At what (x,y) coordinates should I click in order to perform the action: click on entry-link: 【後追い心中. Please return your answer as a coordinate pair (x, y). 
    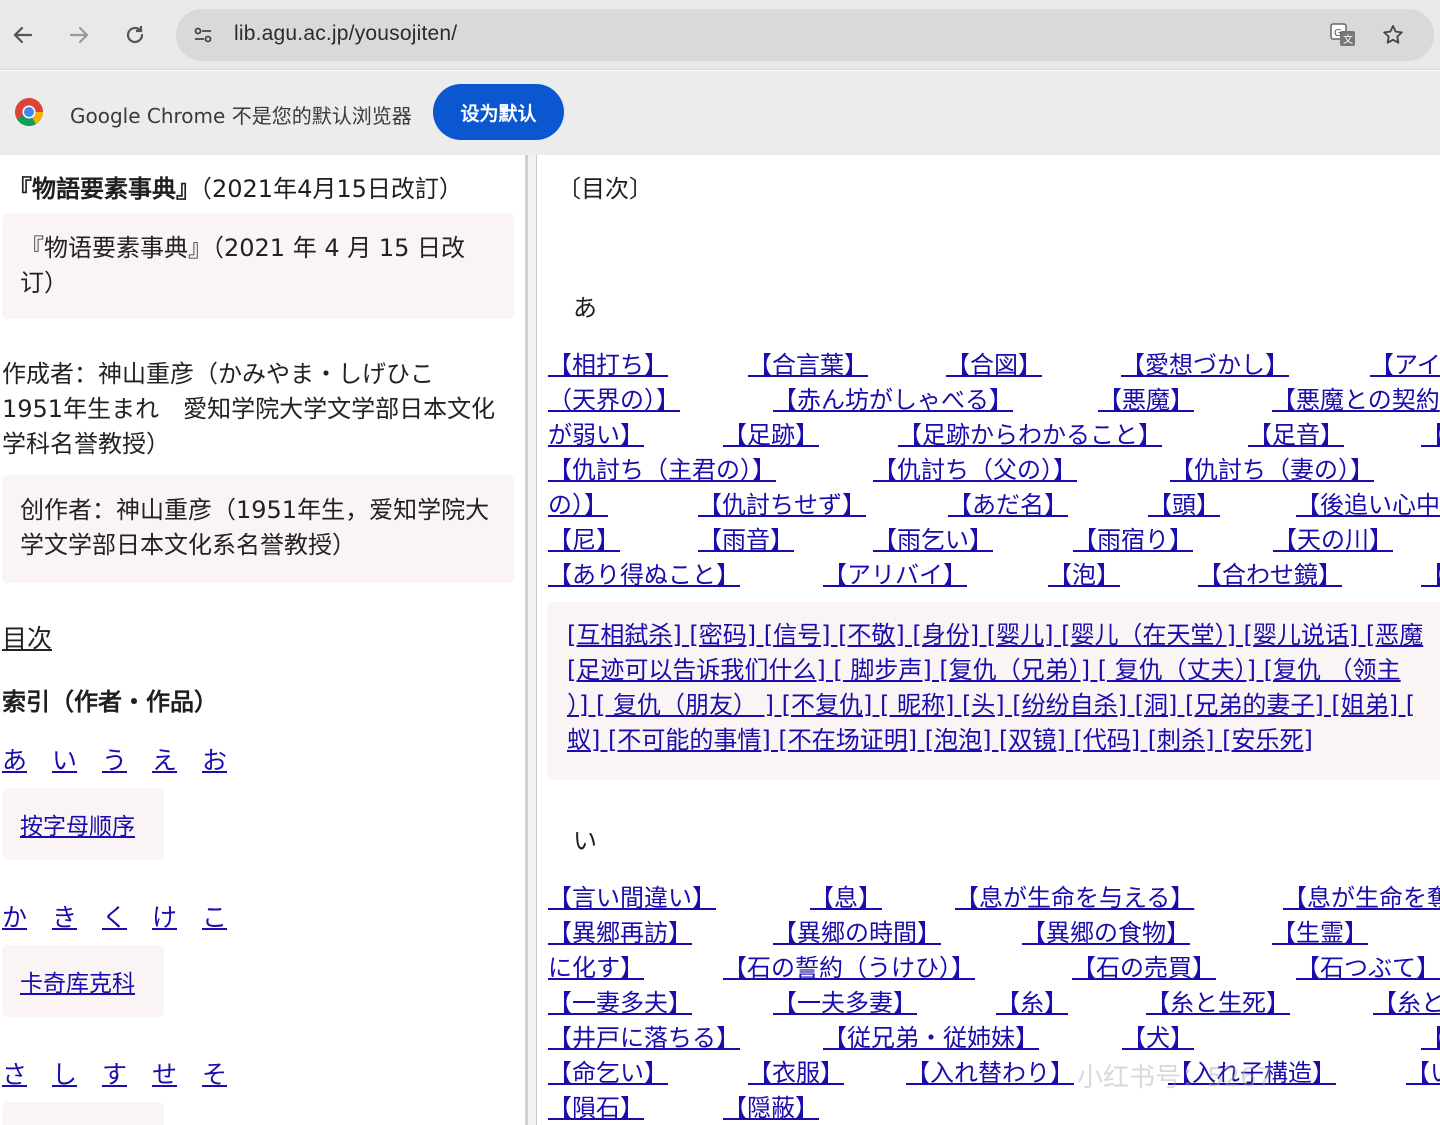
    Looking at the image, I should click on (1368, 502).